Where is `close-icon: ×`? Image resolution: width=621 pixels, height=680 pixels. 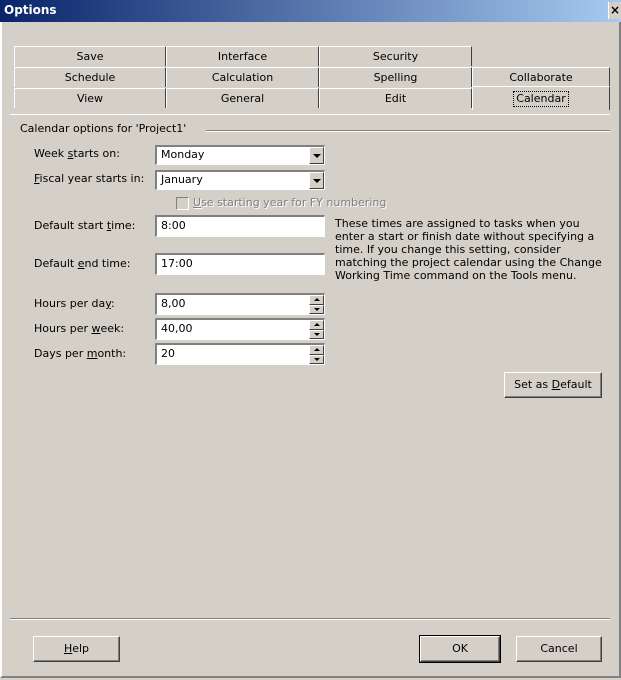 close-icon: × is located at coordinates (615, 10).